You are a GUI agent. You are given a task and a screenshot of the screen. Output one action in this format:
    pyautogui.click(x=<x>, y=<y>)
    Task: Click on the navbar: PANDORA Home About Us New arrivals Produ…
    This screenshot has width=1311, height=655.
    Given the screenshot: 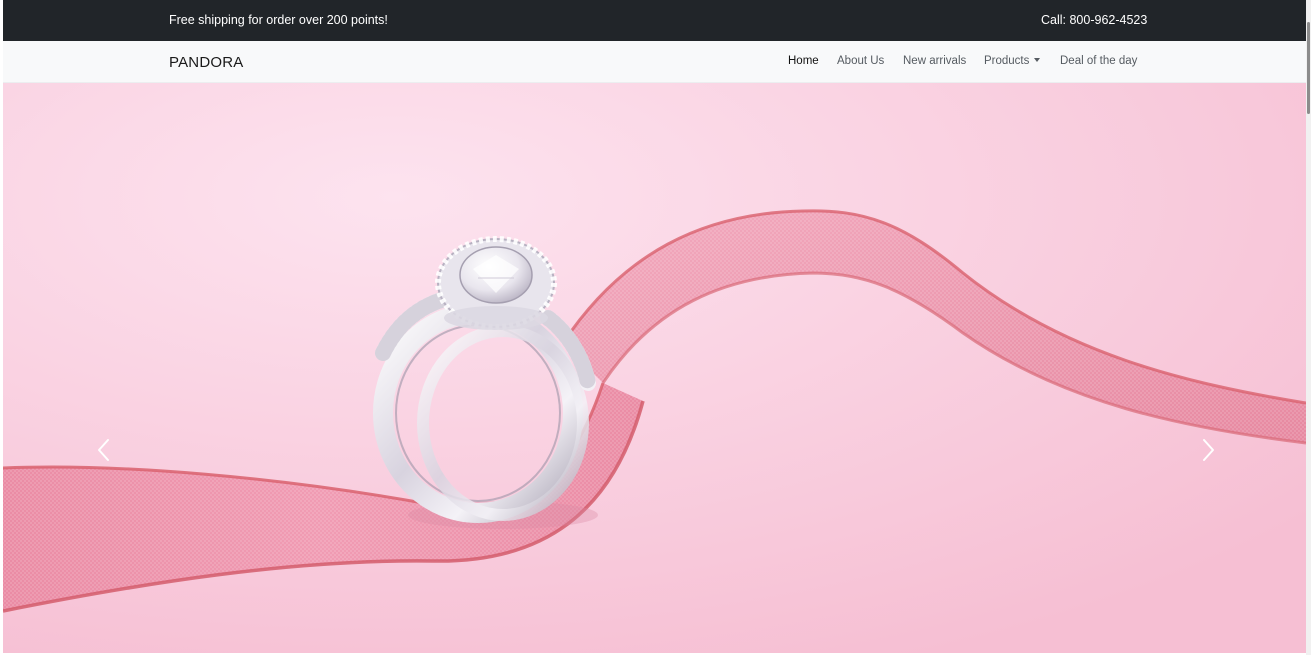 What is the action you would take?
    pyautogui.click(x=654, y=62)
    